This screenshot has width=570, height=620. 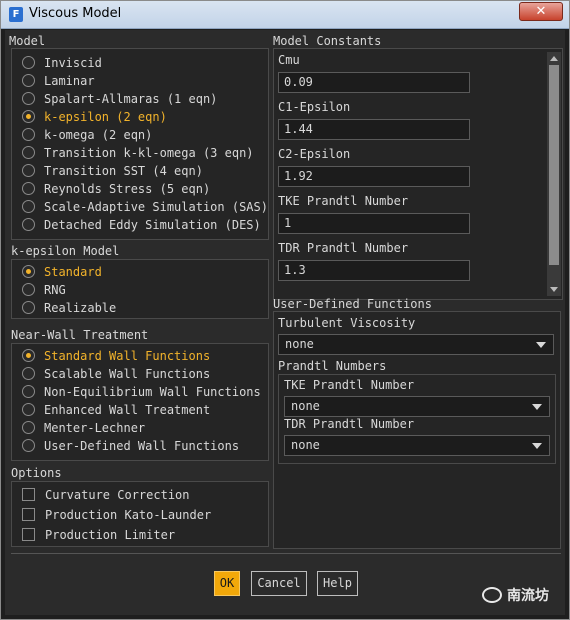 What do you see at coordinates (95, 428) in the screenshot?
I see `radio-label: Menter-Lechner` at bounding box center [95, 428].